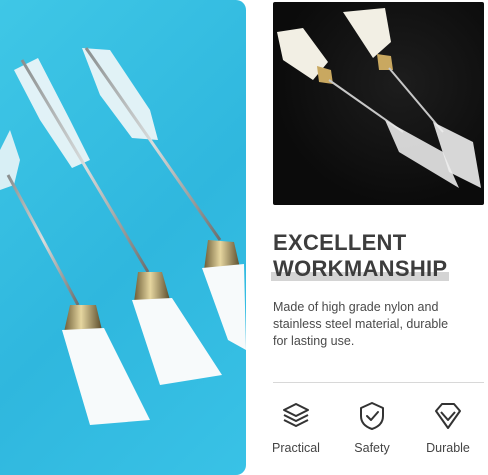 This screenshot has height=475, width=488. Describe the element at coordinates (448, 416) in the screenshot. I see `diamond-icon` at that location.